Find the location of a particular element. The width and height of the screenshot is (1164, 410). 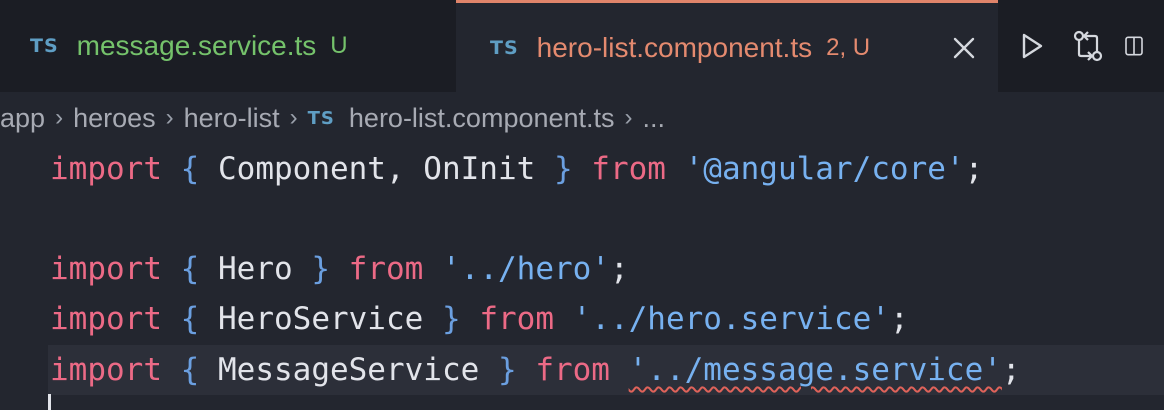

breadcrumb-item-app: app is located at coordinates (22, 118).